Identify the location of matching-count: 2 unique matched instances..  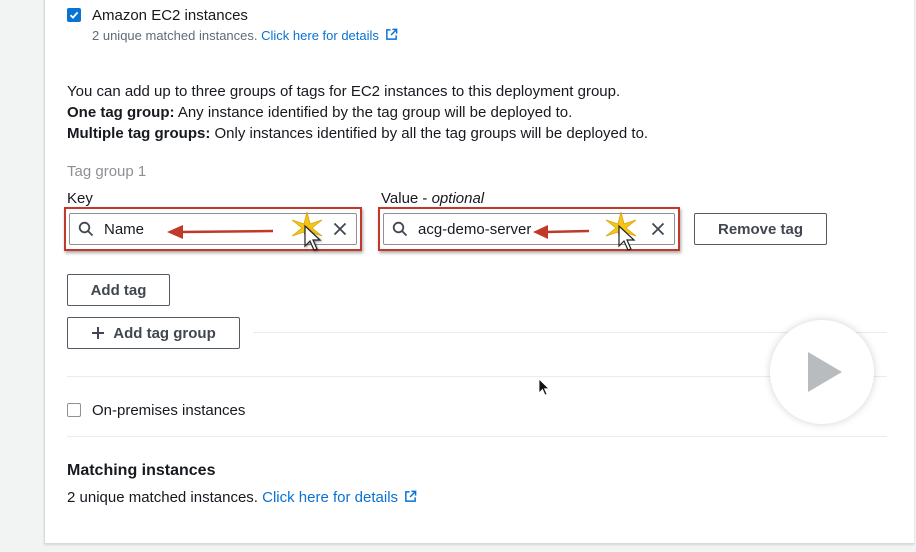
(162, 497).